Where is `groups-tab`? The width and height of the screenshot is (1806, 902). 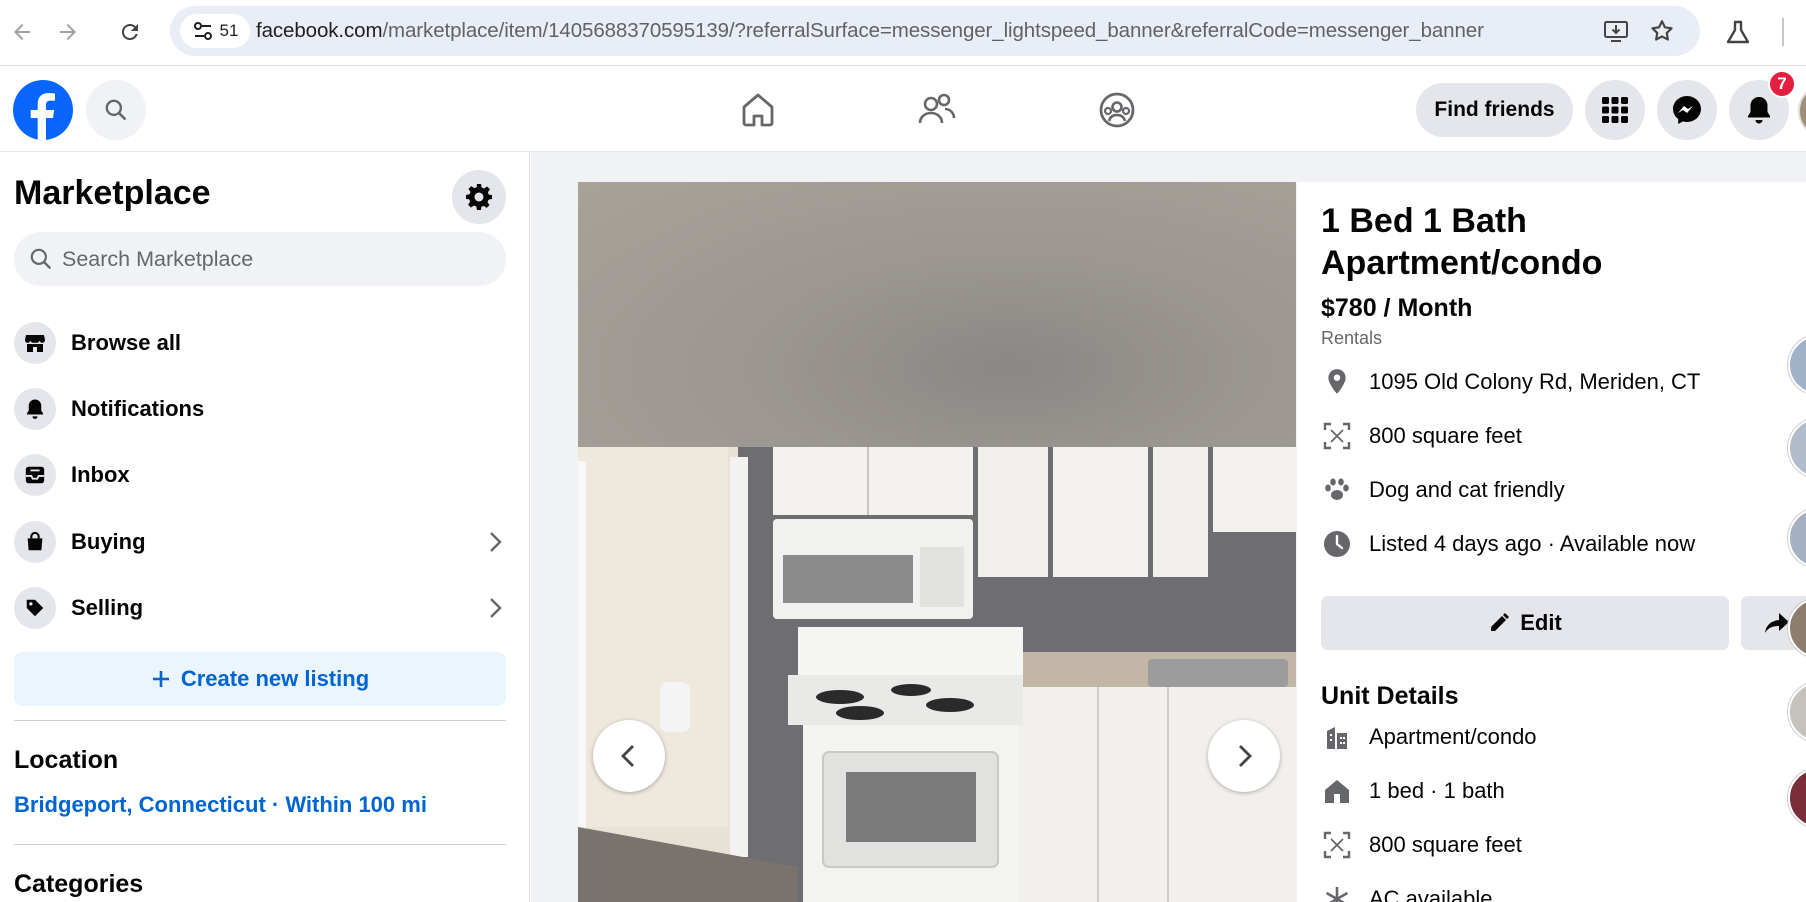
groups-tab is located at coordinates (1117, 110).